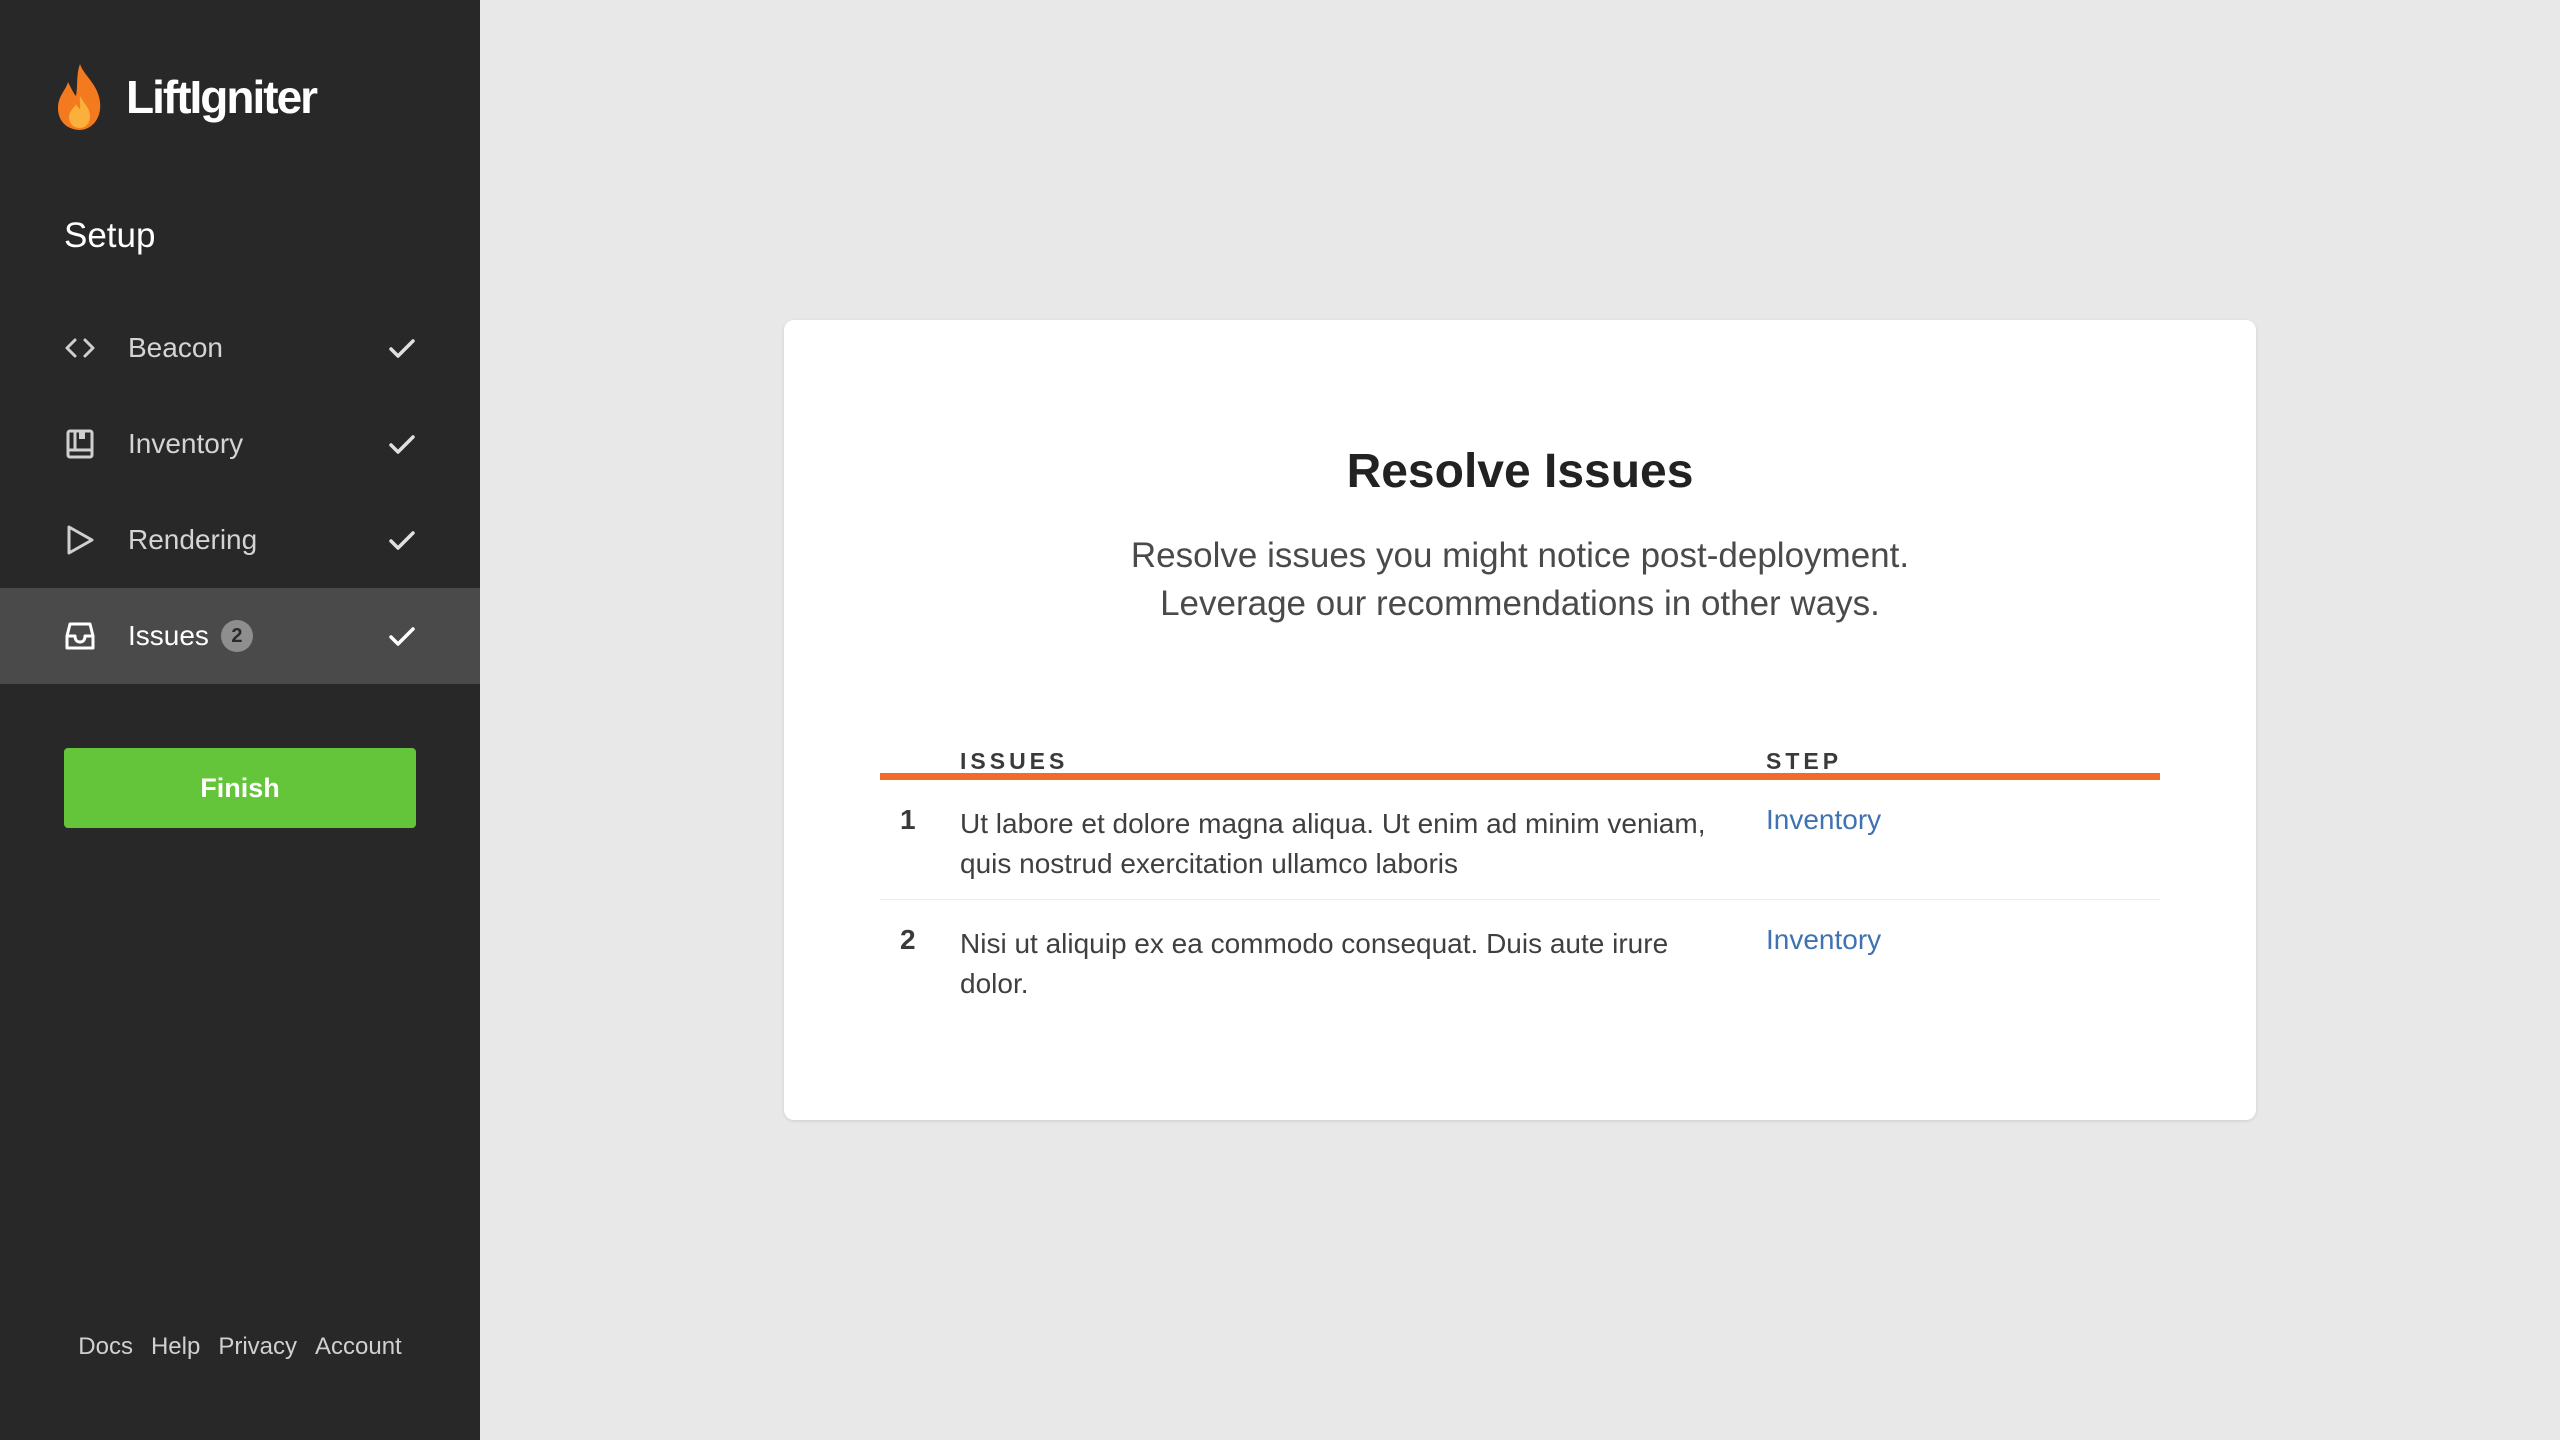 The height and width of the screenshot is (1440, 2560). Describe the element at coordinates (908, 819) in the screenshot. I see `issue-number: 1` at that location.